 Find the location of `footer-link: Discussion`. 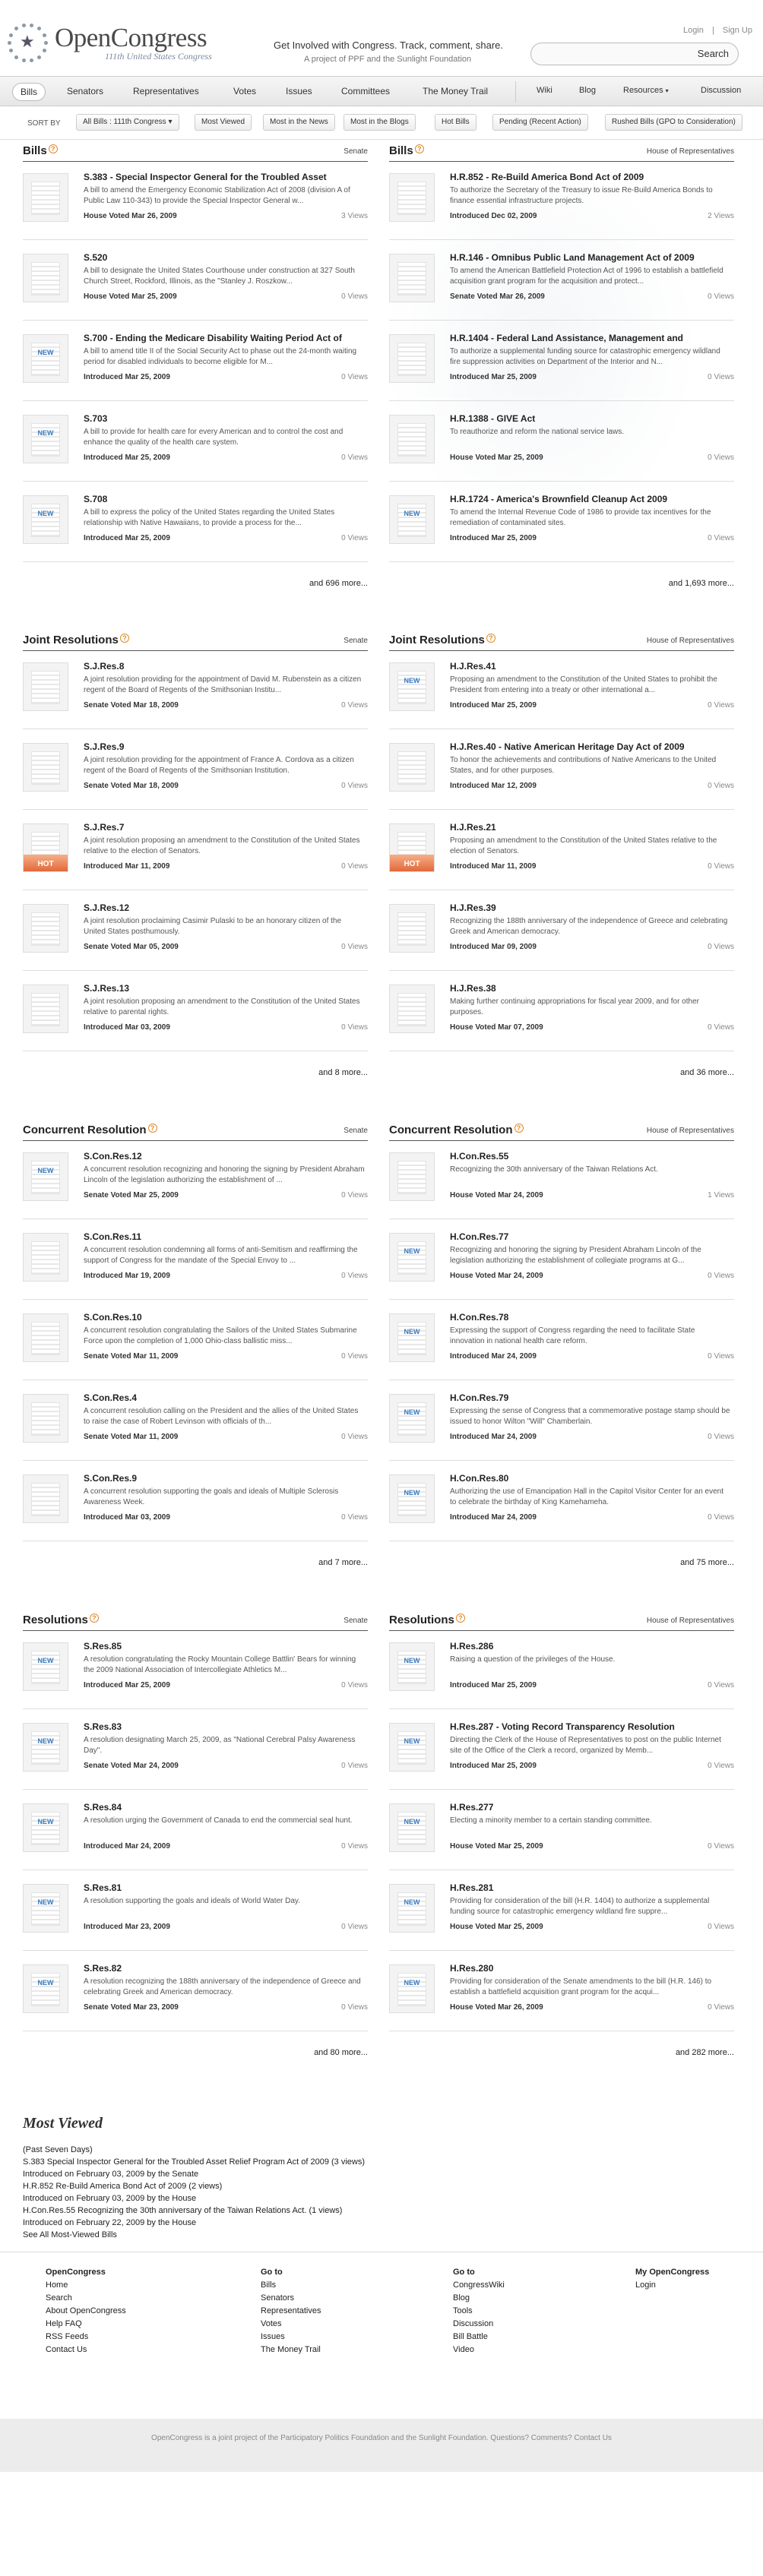

footer-link: Discussion is located at coordinates (479, 2324).